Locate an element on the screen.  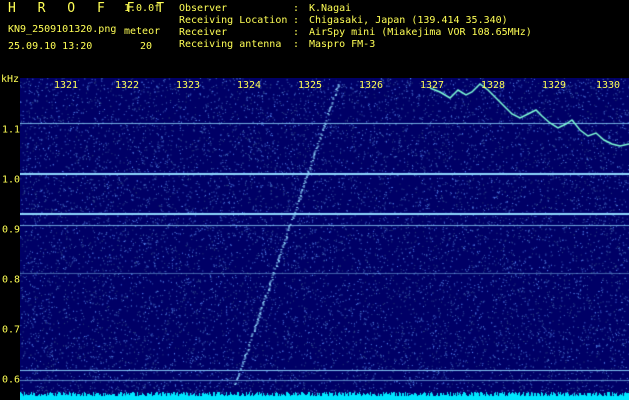
x-tick-label: 1321 is located at coordinates (66, 85).